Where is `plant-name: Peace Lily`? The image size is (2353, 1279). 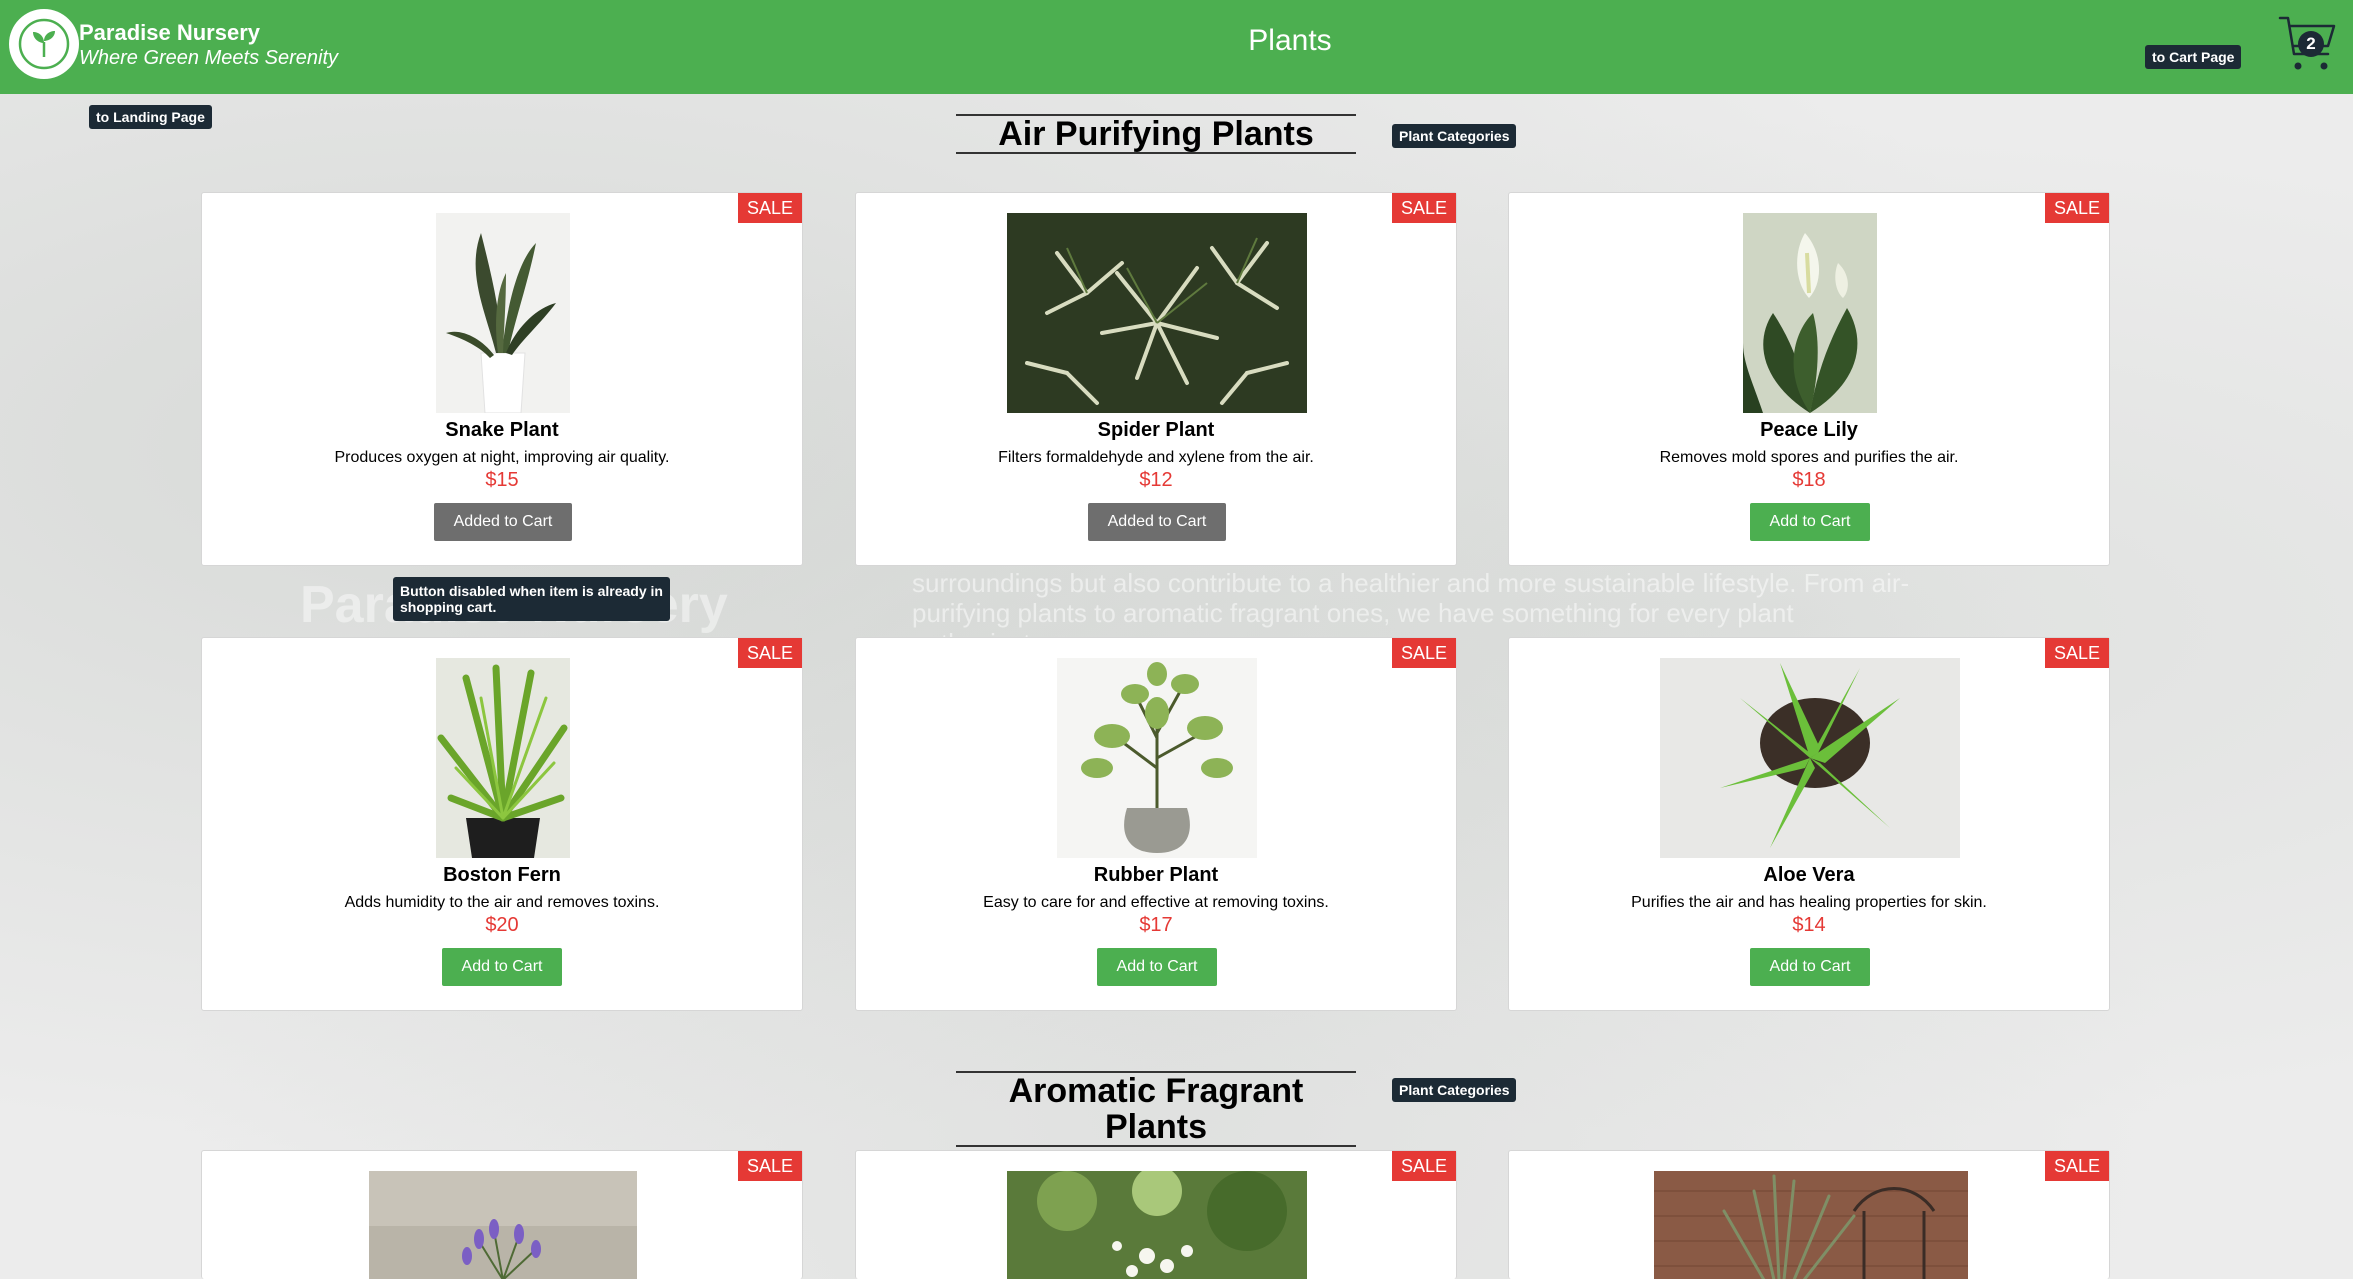 plant-name: Peace Lily is located at coordinates (1809, 430).